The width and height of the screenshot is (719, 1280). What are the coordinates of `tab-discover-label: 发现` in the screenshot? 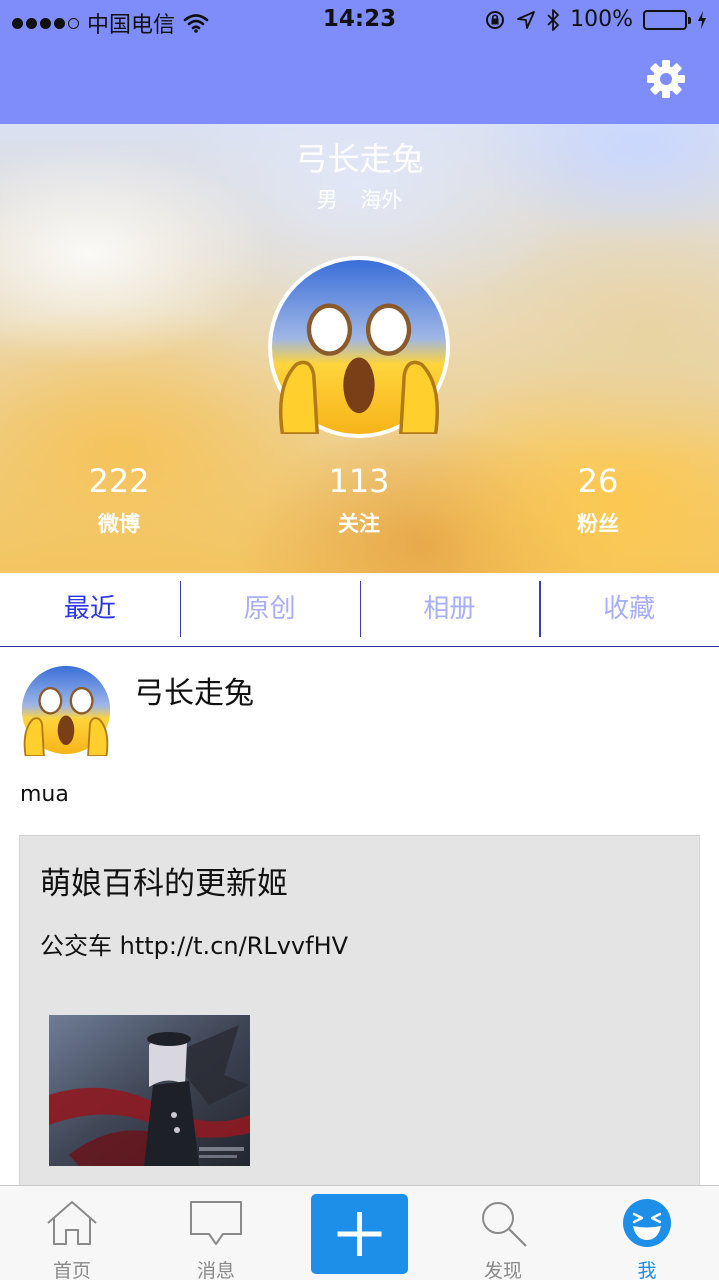 It's located at (502, 1270).